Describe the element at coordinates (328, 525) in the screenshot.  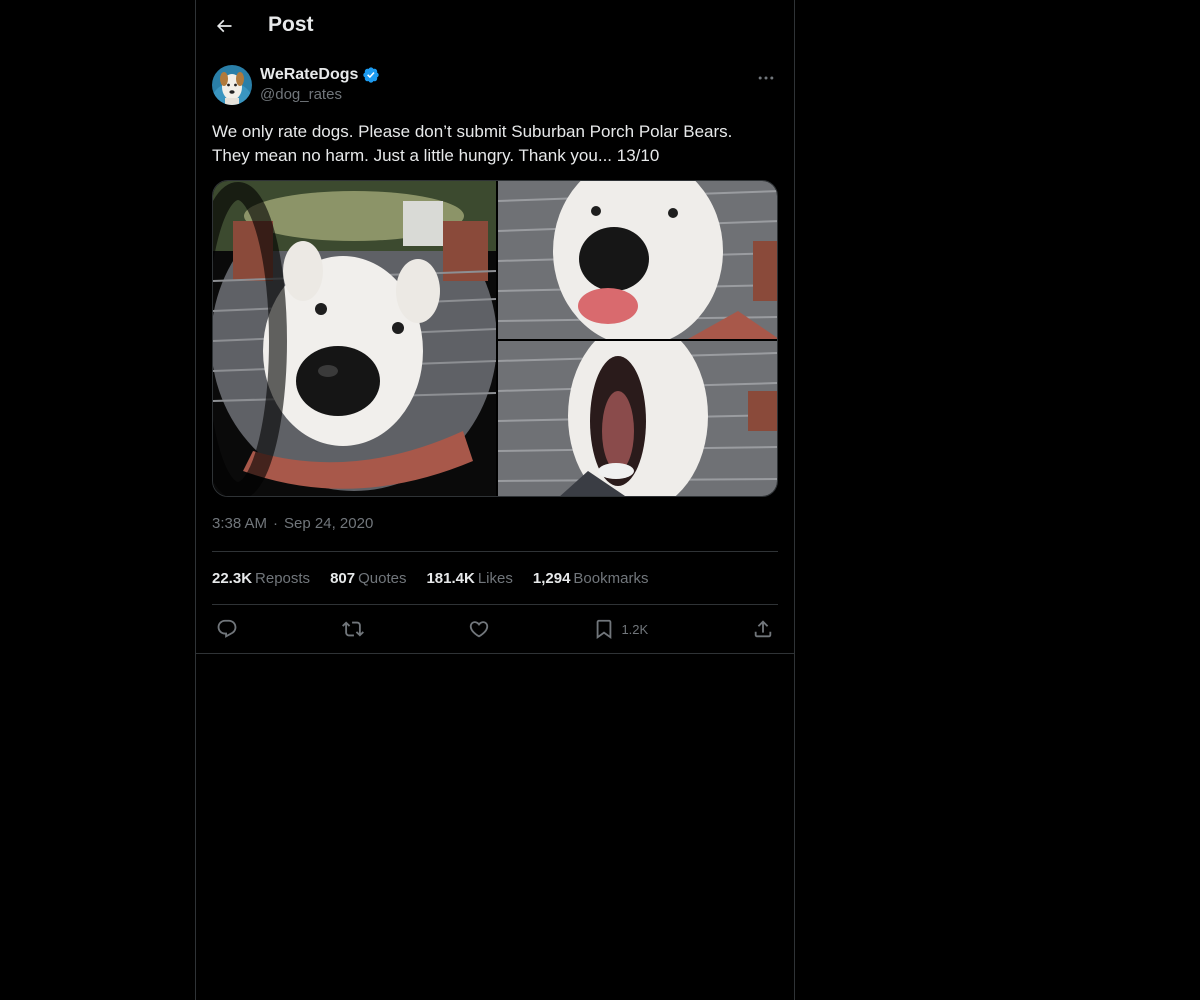
I see `post-date: Sep 24, 2020` at that location.